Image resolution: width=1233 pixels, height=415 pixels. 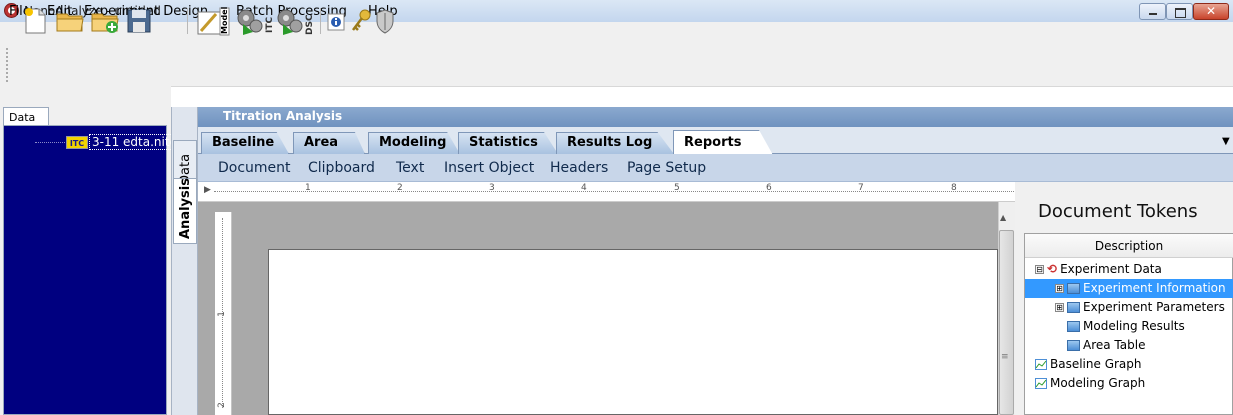 What do you see at coordinates (224, 20) in the screenshot?
I see `model-icon-label: Model` at bounding box center [224, 20].